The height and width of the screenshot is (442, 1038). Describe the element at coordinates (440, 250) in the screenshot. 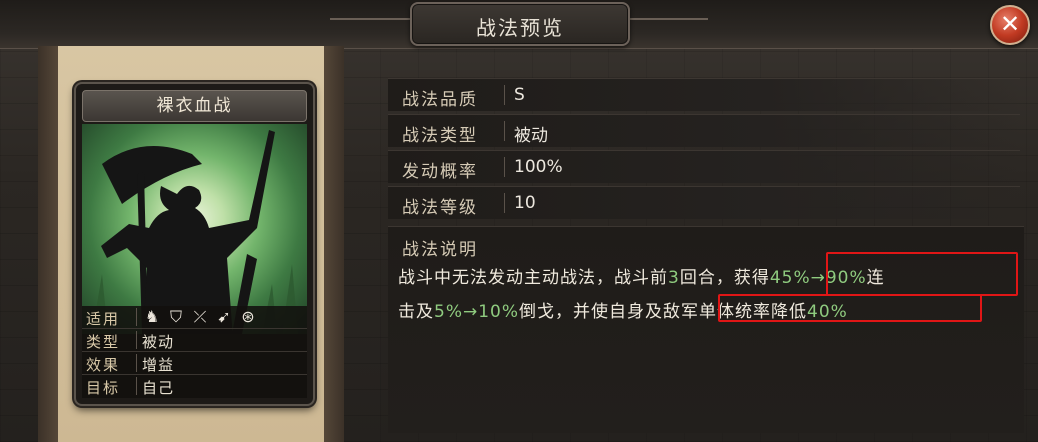

I see `description-title: 战法说明` at that location.